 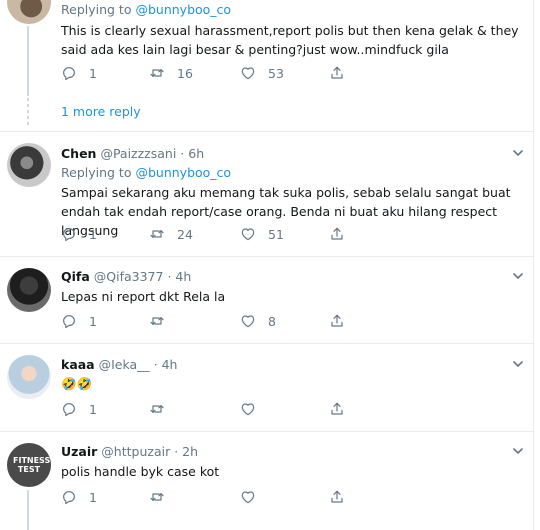 What do you see at coordinates (138, 153) in the screenshot?
I see `user-handle: @Paizzzsani` at bounding box center [138, 153].